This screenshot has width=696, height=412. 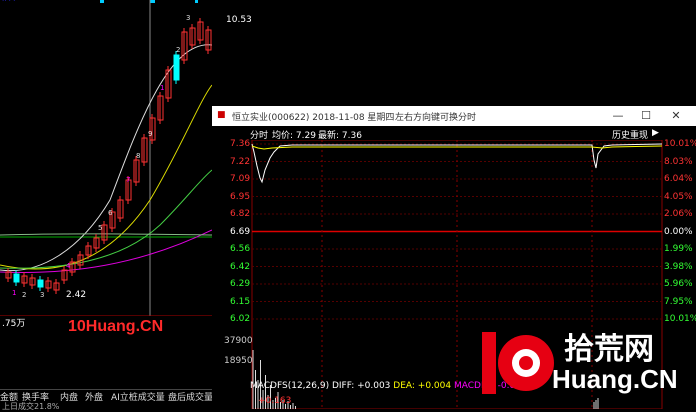 What do you see at coordinates (454, 133) in the screenshot?
I see `window-toolbar: 分时 均价: 7.29 最新: 7.36 历史重现 ▶` at bounding box center [454, 133].